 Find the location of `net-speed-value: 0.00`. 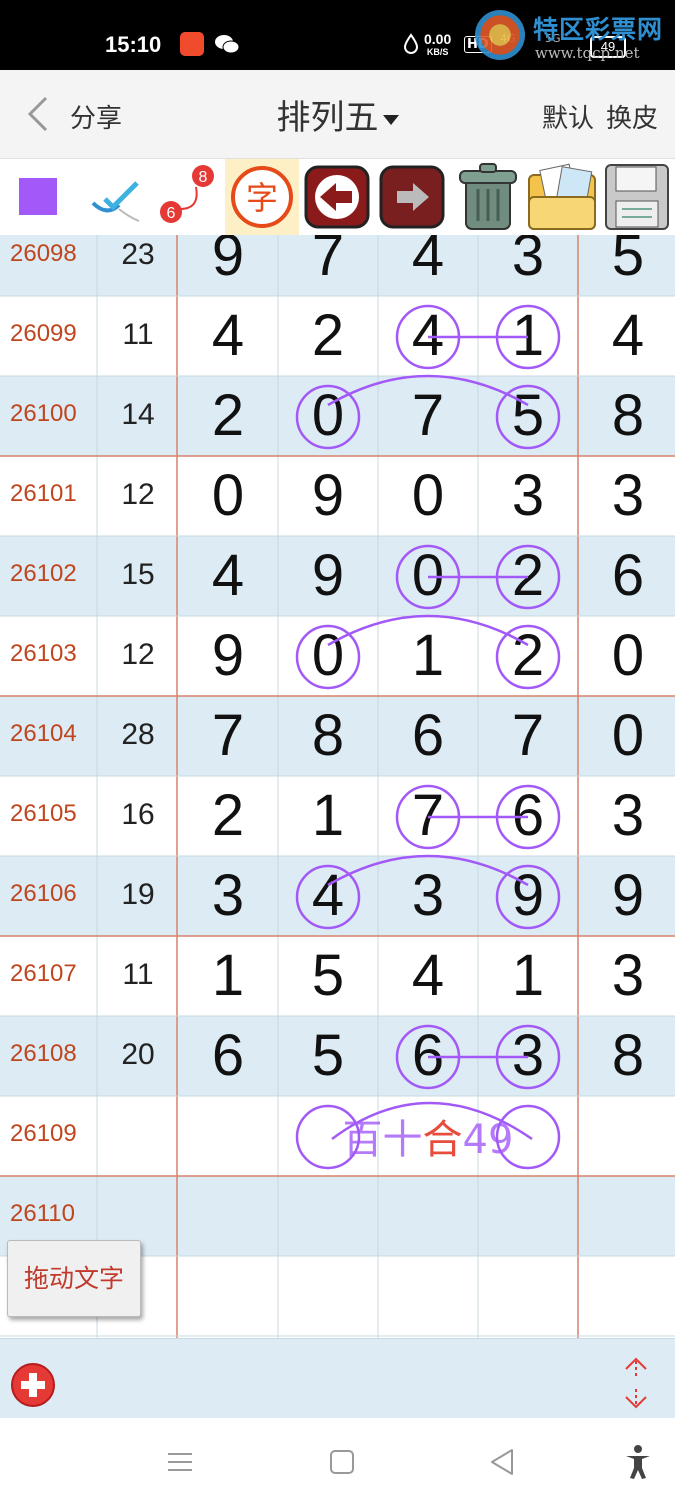

net-speed-value: 0.00 is located at coordinates (438, 39).